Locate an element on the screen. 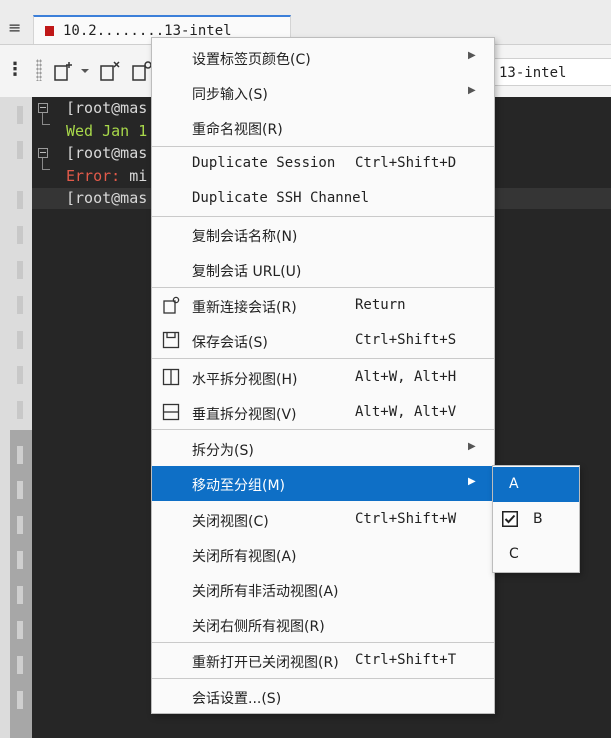  menu-item-close-all-views: 关闭所有视图(A) is located at coordinates (323, 554).